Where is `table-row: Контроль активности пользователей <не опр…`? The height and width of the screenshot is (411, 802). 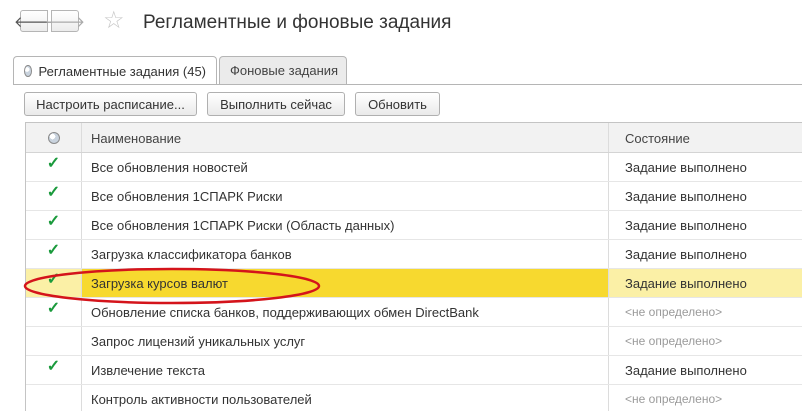
table-row: Контроль активности пользователей <не опр… is located at coordinates (414, 398).